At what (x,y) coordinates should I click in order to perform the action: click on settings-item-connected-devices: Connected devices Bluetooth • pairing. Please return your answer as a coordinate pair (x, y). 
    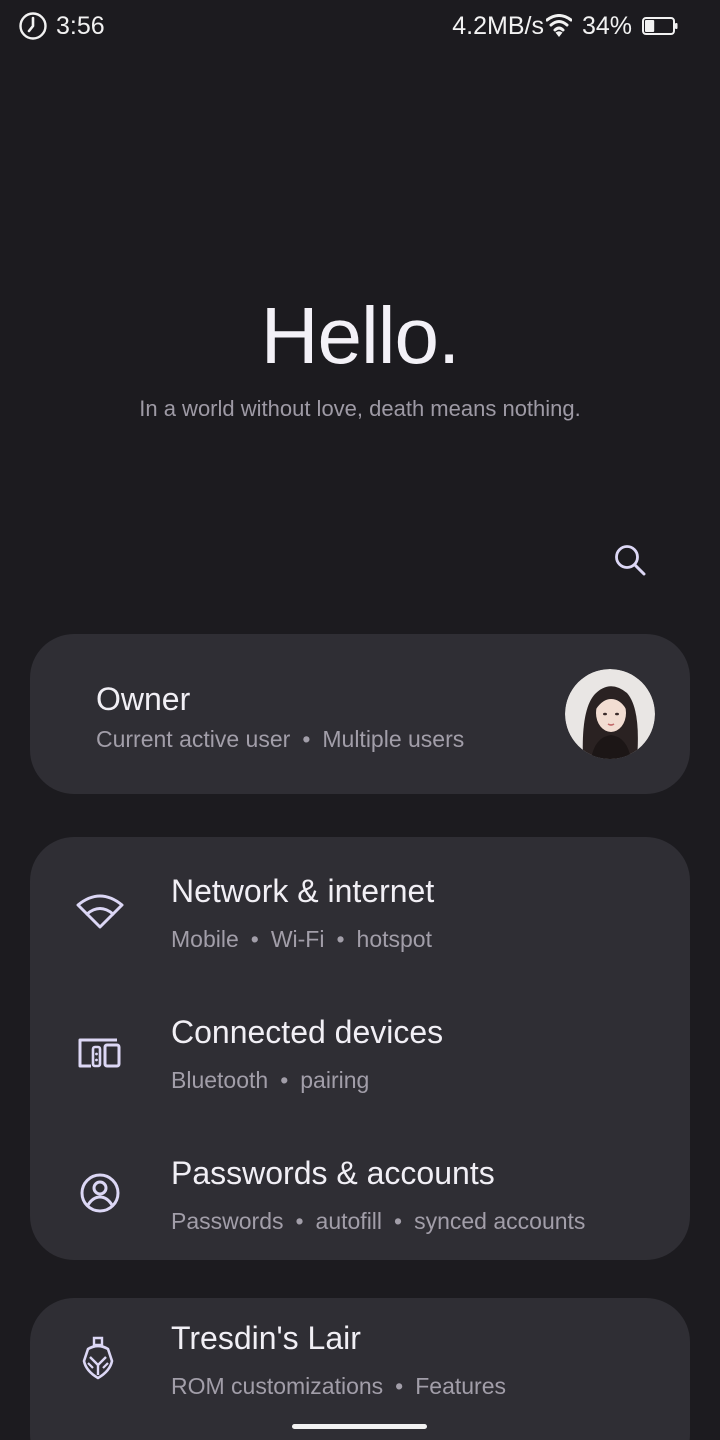
    Looking at the image, I should click on (360, 1052).